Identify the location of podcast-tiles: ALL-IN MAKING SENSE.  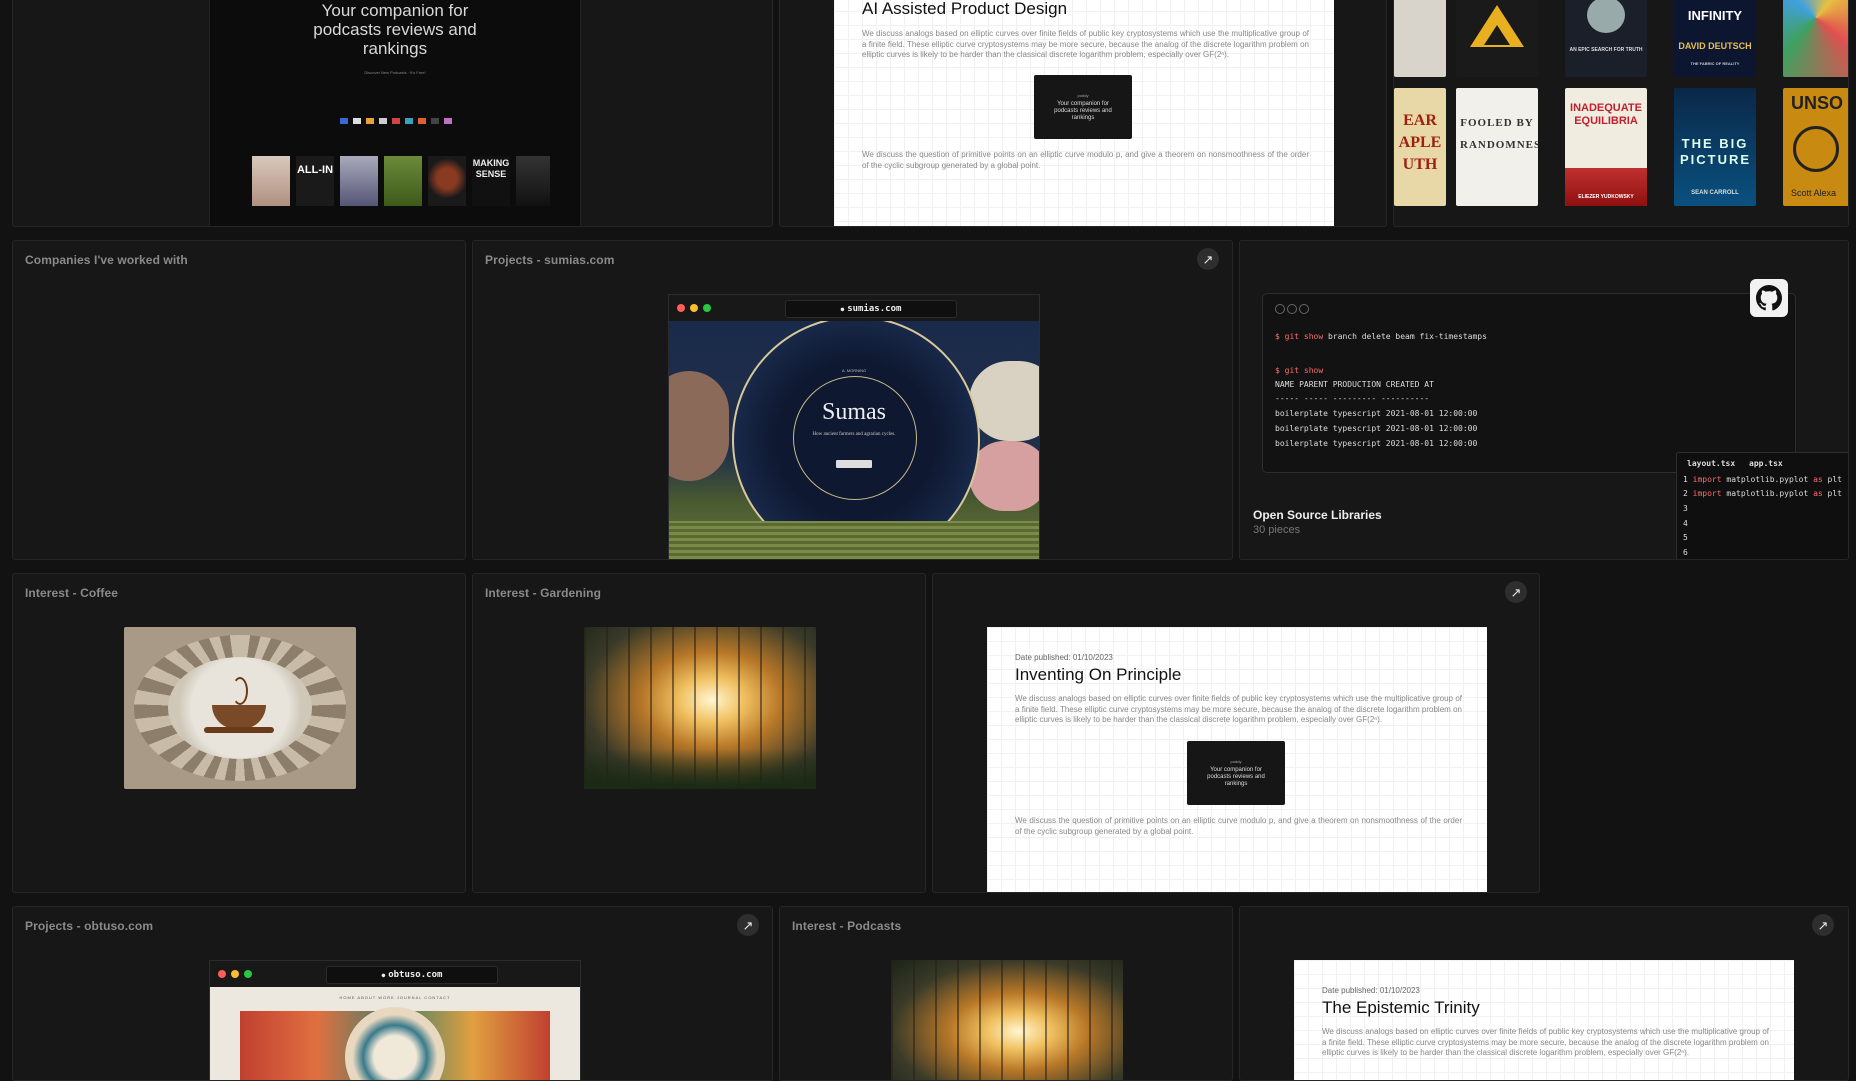
(402, 181).